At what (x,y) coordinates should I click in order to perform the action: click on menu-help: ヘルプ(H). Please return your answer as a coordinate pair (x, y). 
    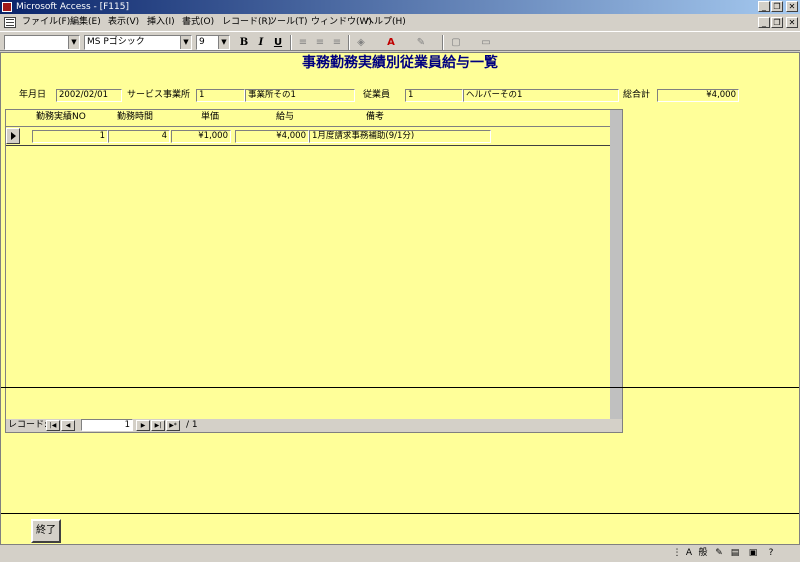
    Looking at the image, I should click on (385, 22).